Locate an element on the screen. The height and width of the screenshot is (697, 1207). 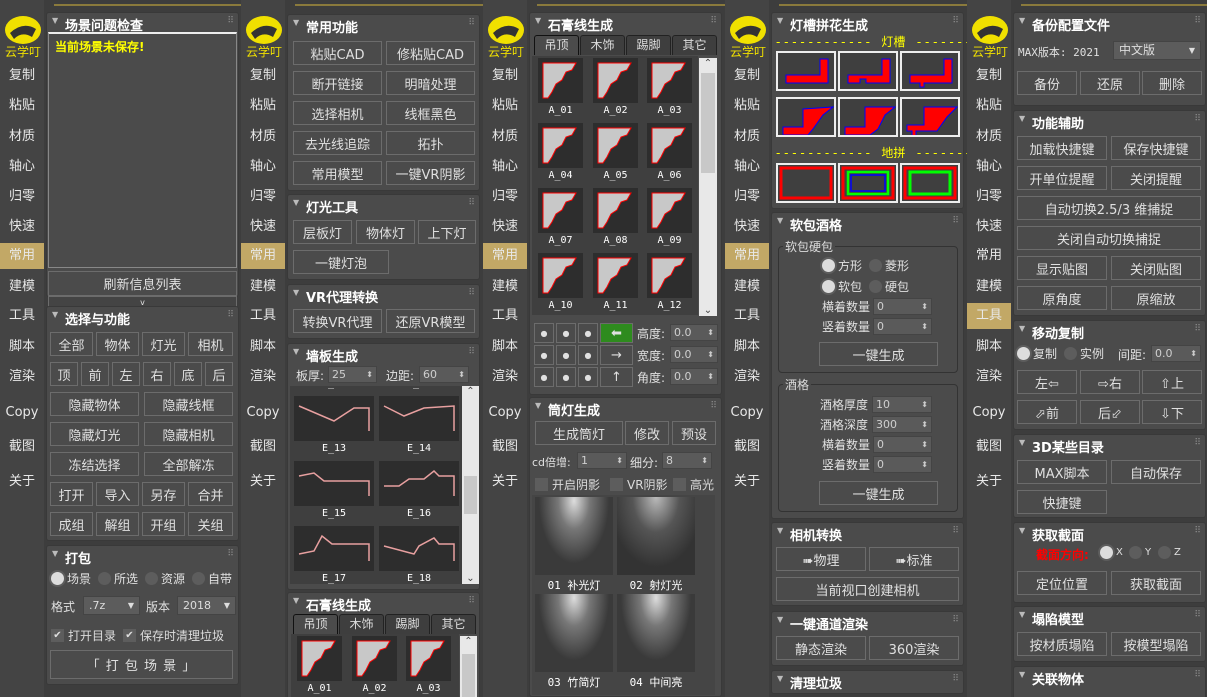
wireframe-black-button: 线框黑色 is located at coordinates (430, 113).